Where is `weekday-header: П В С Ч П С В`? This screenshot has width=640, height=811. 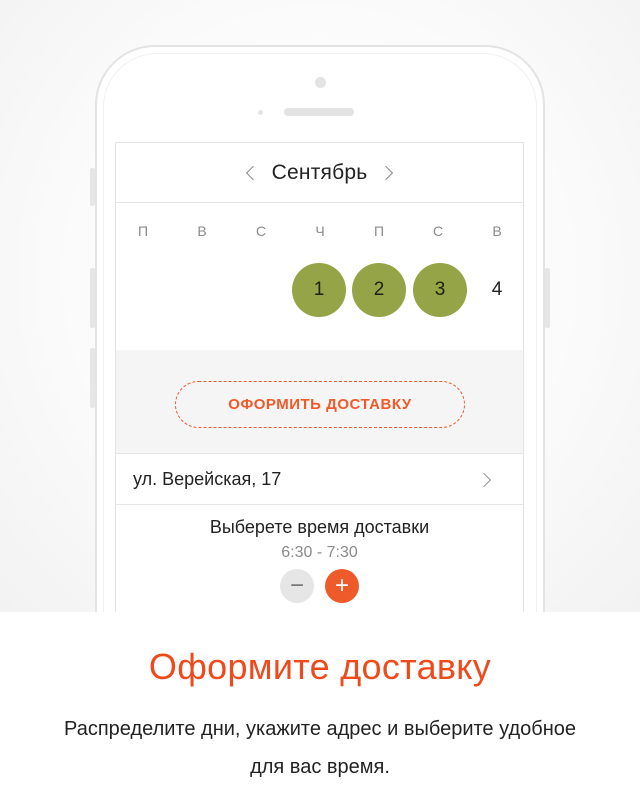
weekday-header: П В С Ч П С В is located at coordinates (319, 233).